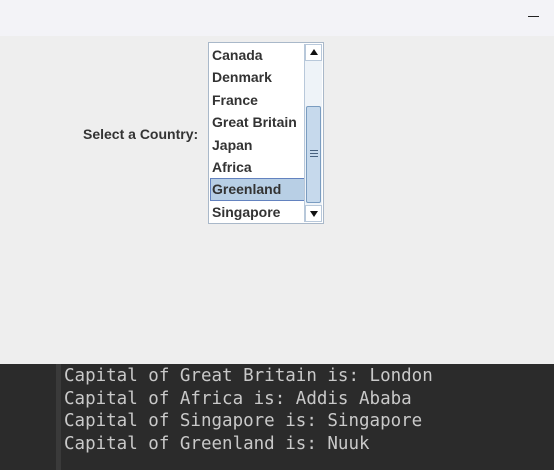 This screenshot has width=554, height=470. Describe the element at coordinates (217, 443) in the screenshot. I see `console-line: Capital of Greenland is: Nuuk` at that location.